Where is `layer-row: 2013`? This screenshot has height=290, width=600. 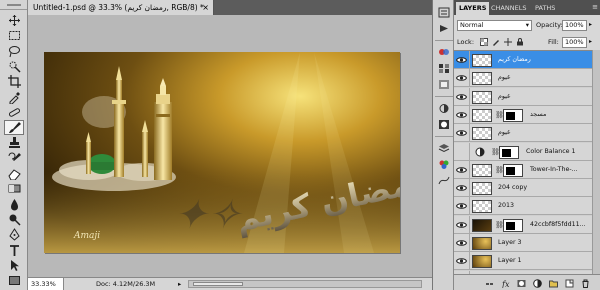
layer-row: 2013 is located at coordinates (527, 206).